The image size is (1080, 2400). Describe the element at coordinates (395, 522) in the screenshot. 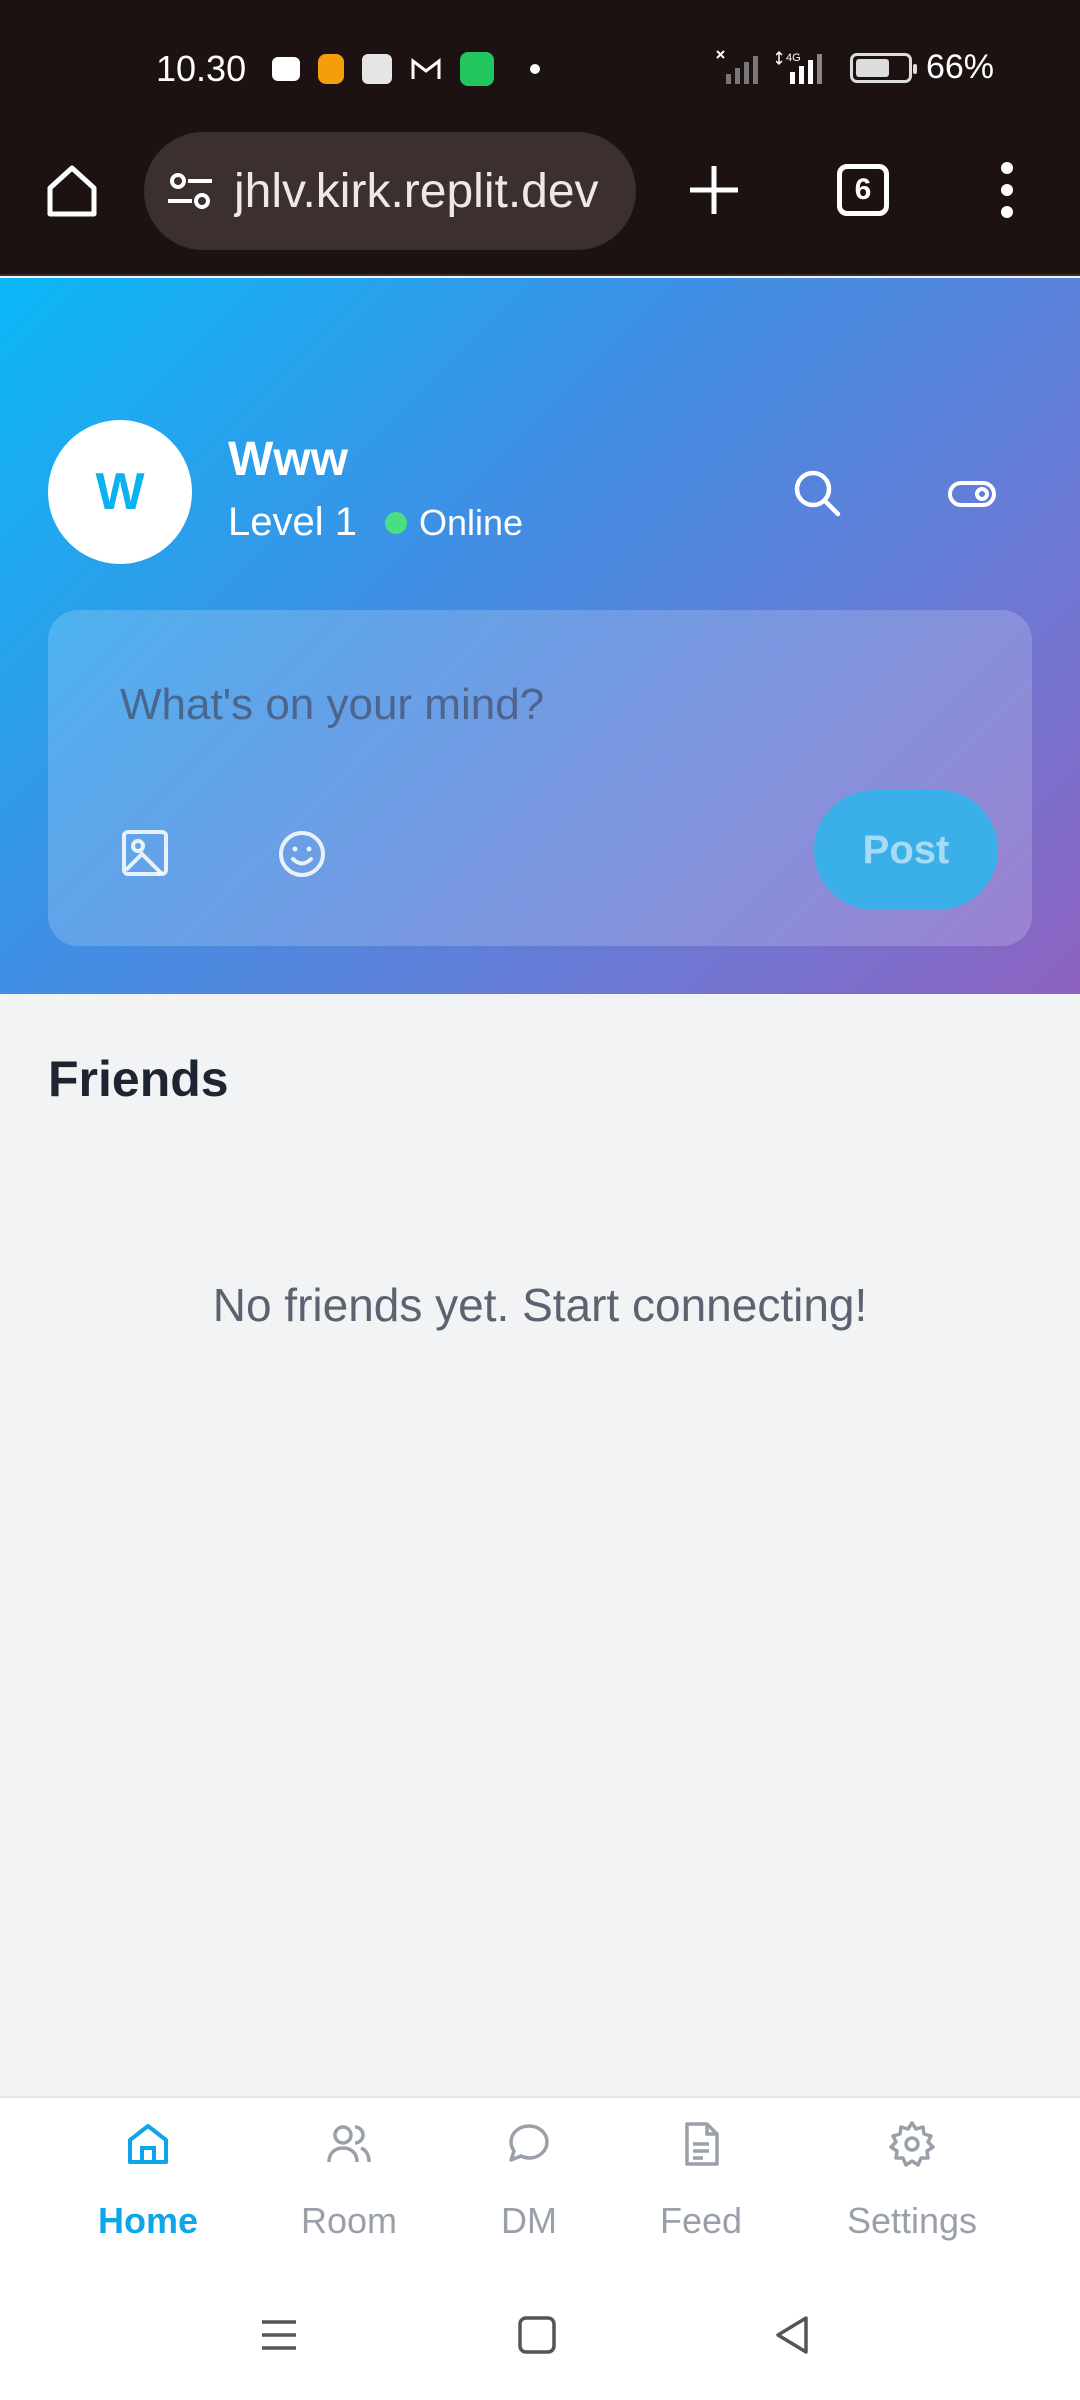

I see `online-indicator` at that location.